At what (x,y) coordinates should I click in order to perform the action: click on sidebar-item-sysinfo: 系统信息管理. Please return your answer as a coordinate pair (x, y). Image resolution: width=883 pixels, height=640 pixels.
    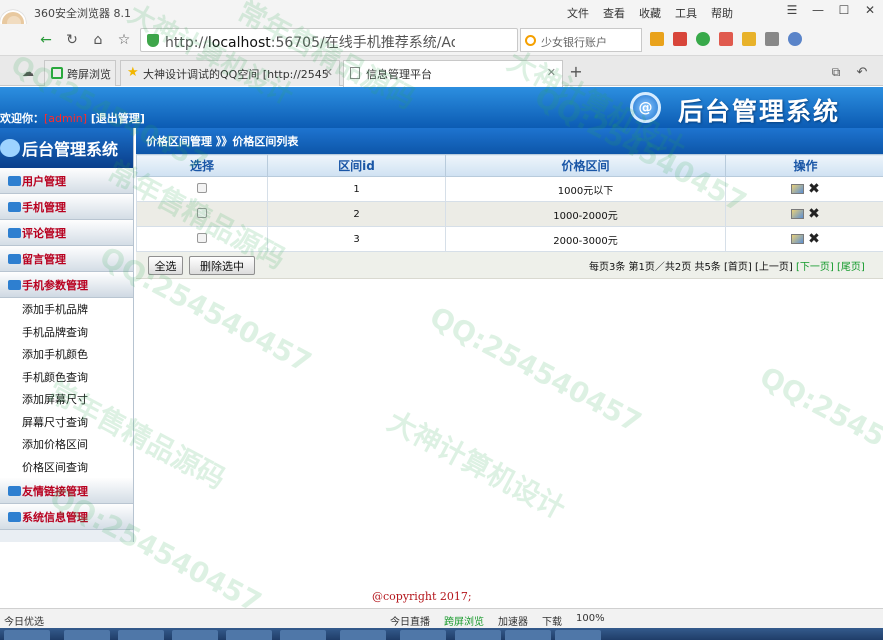
    Looking at the image, I should click on (66, 517).